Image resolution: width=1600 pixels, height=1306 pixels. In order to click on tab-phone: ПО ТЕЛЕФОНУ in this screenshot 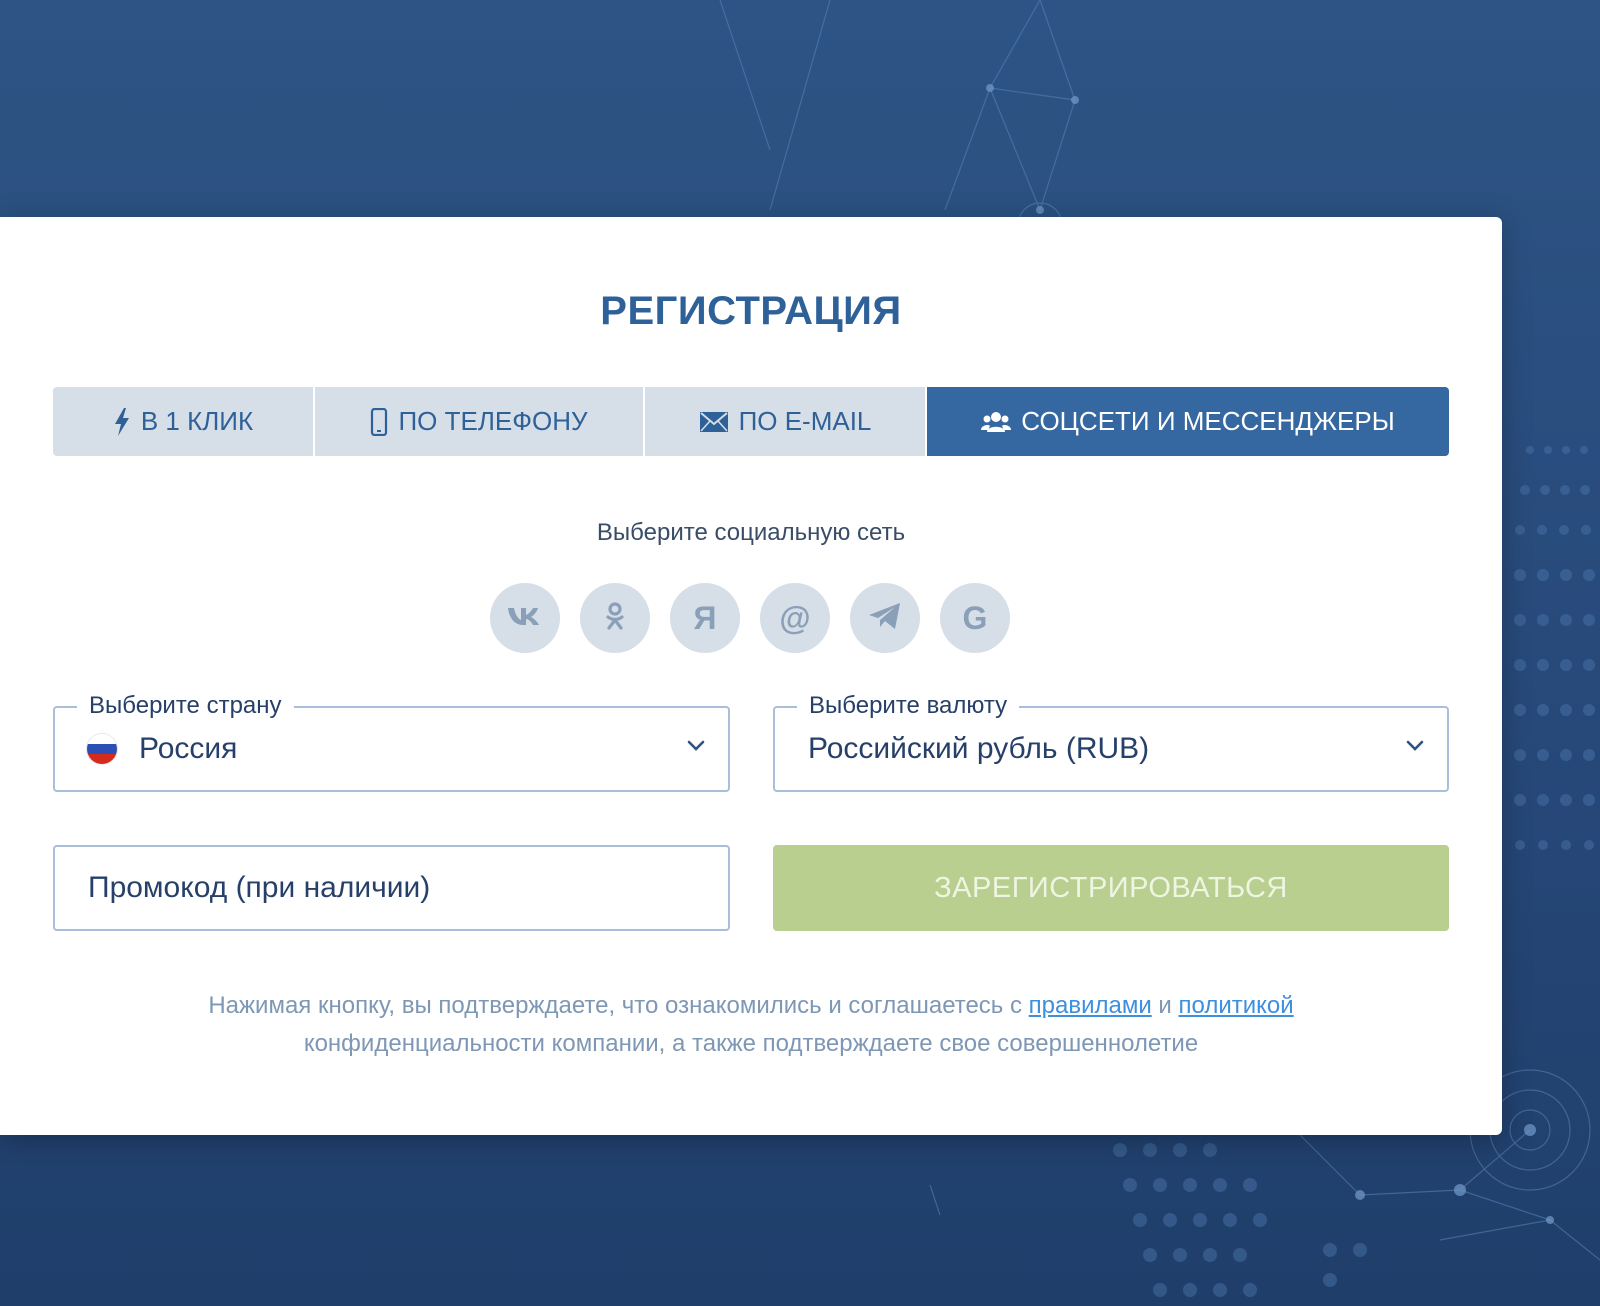, I will do `click(480, 421)`.